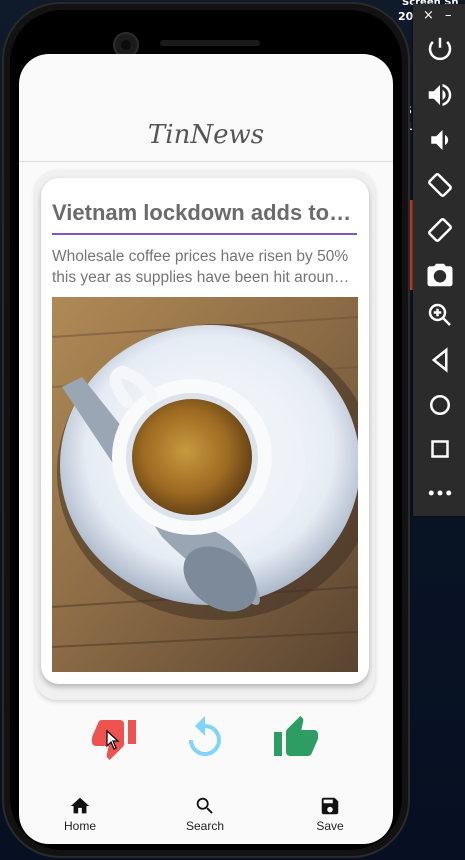 Image resolution: width=465 pixels, height=860 pixels. I want to click on volume-down-icon, so click(440, 140).